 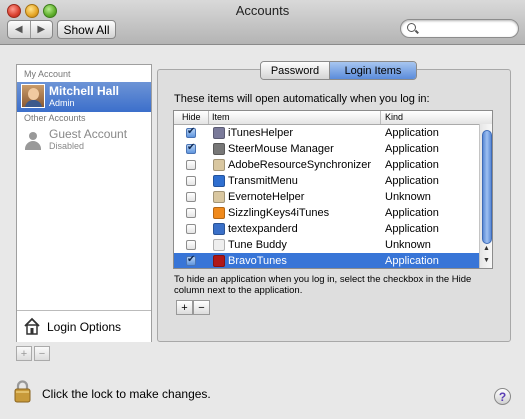 I want to click on avatar, so click(x=33, y=96).